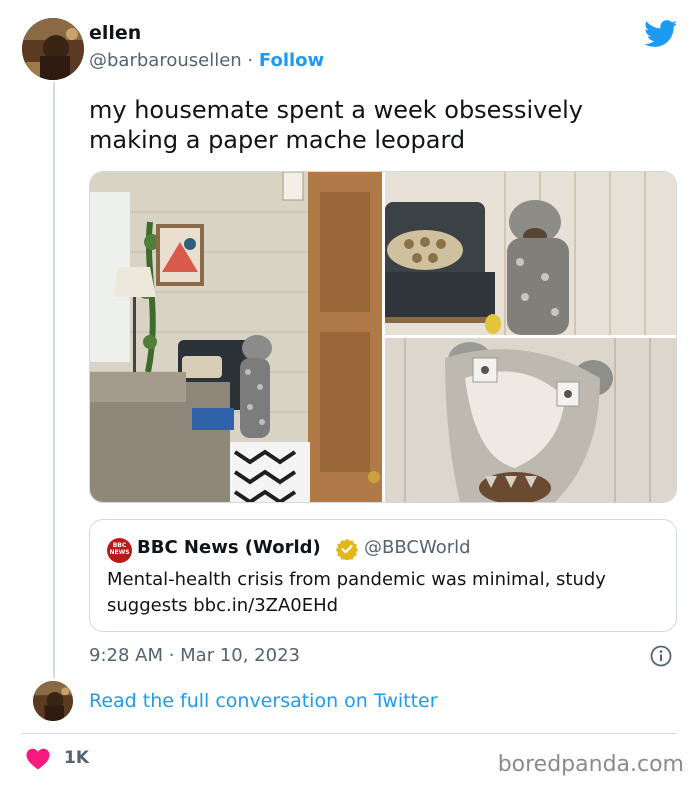 The height and width of the screenshot is (786, 700). What do you see at coordinates (661, 34) in the screenshot?
I see `twitter-bird-icon` at bounding box center [661, 34].